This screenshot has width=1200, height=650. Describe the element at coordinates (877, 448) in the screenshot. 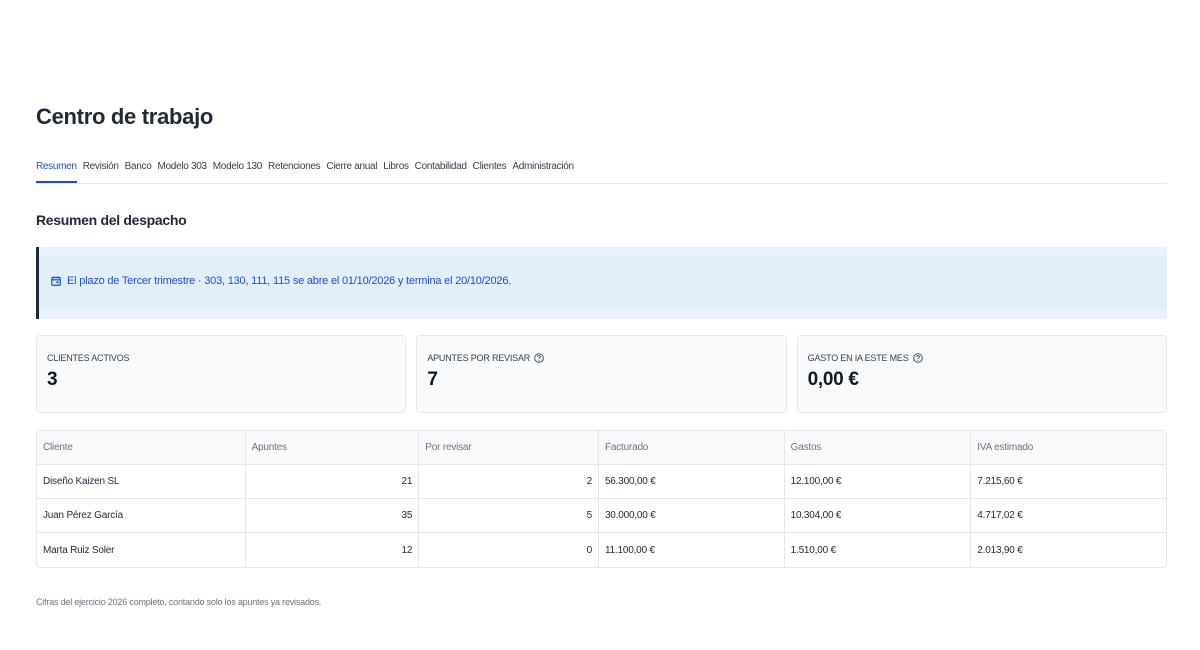

I see `column-header-gastos: Gastos` at that location.